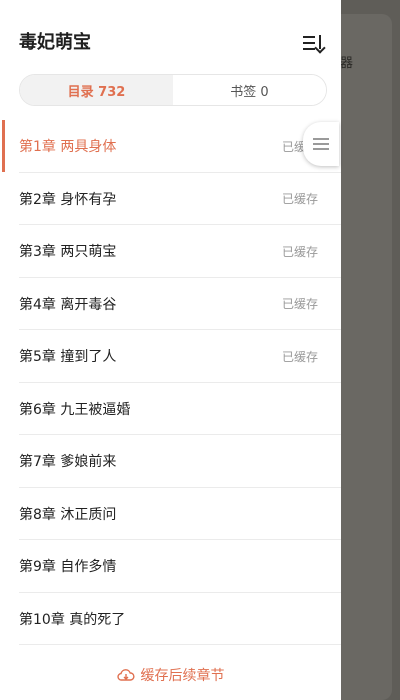 The image size is (400, 700). What do you see at coordinates (68, 514) in the screenshot?
I see `chapter-title: 第8章 沐正质问` at bounding box center [68, 514].